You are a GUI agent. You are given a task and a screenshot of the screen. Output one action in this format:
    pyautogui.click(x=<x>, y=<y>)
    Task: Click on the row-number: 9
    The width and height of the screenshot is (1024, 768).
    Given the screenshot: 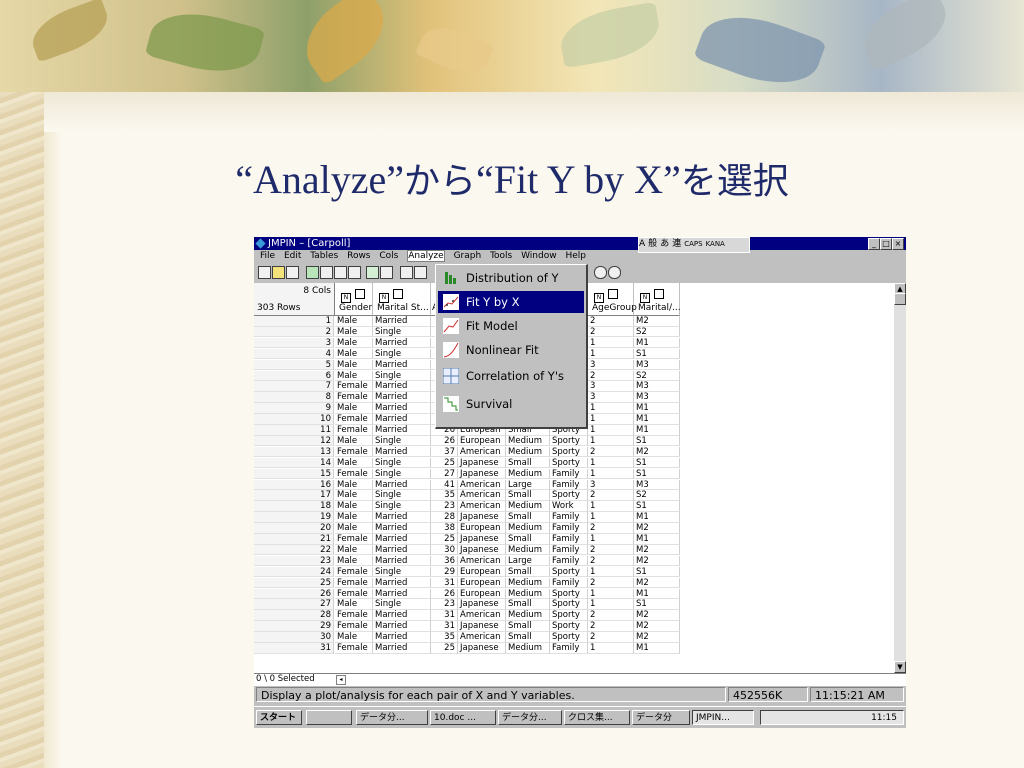 What is the action you would take?
    pyautogui.click(x=294, y=408)
    